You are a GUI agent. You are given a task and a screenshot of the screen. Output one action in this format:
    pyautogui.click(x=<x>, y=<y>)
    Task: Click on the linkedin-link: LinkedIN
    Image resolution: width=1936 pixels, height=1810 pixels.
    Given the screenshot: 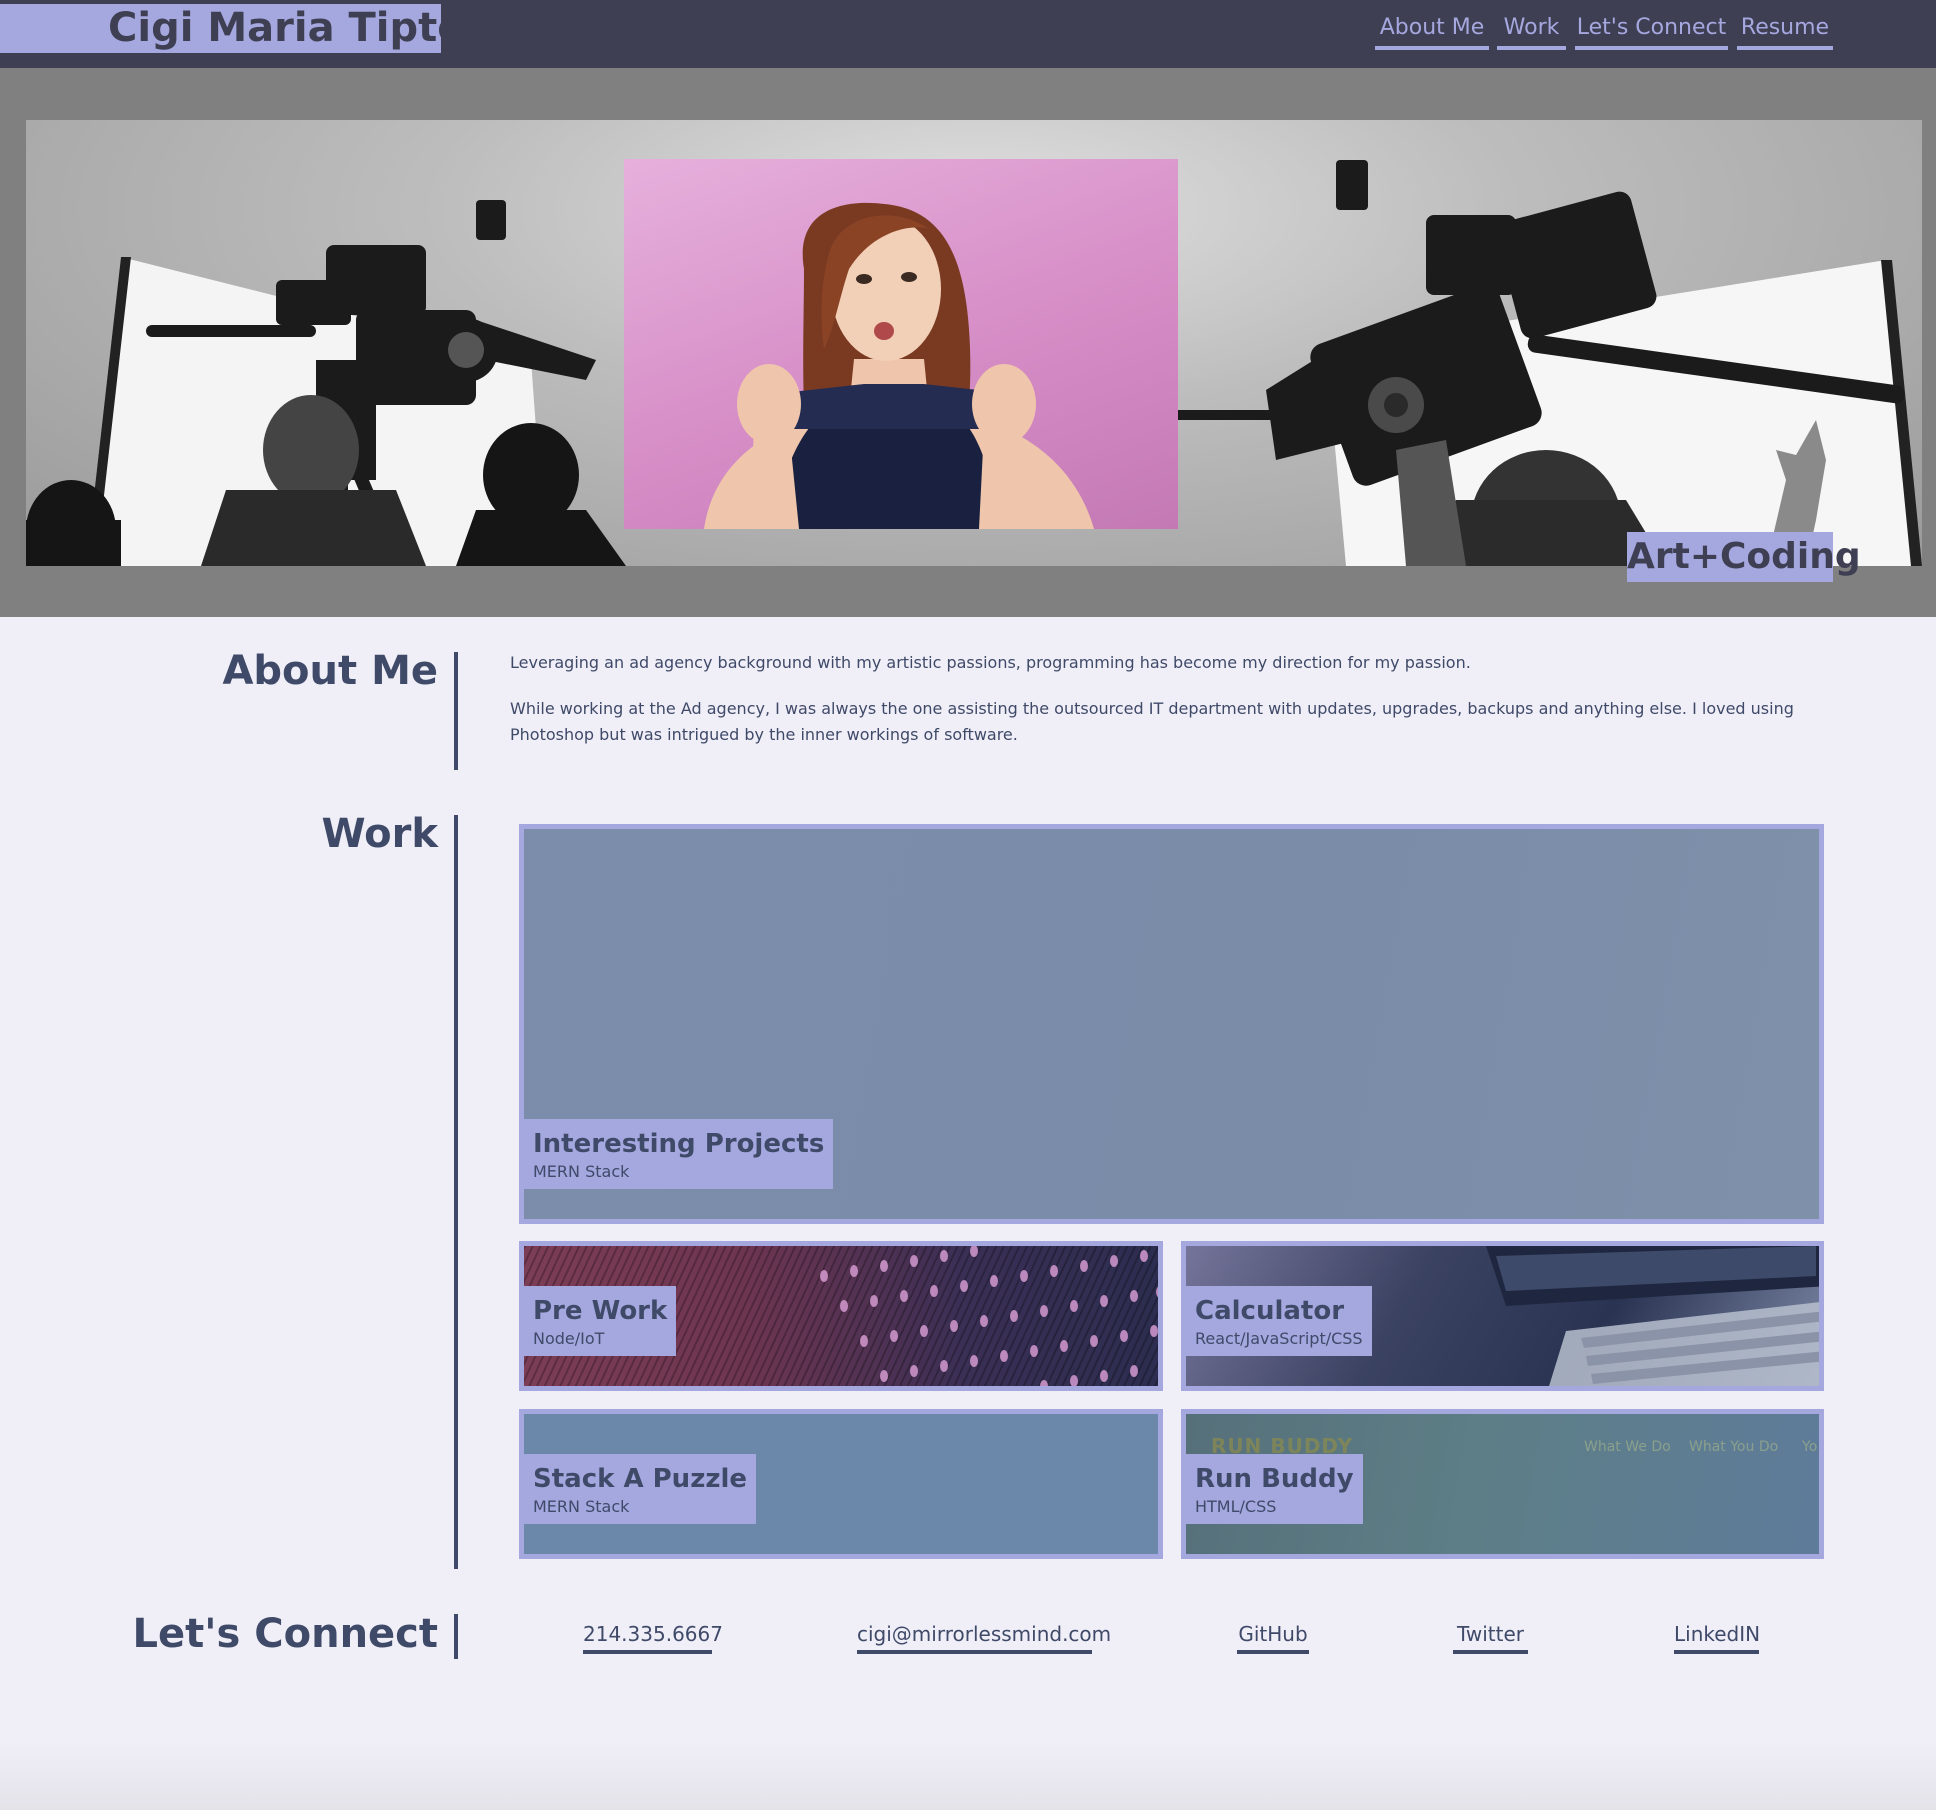 What is the action you would take?
    pyautogui.click(x=1717, y=1637)
    